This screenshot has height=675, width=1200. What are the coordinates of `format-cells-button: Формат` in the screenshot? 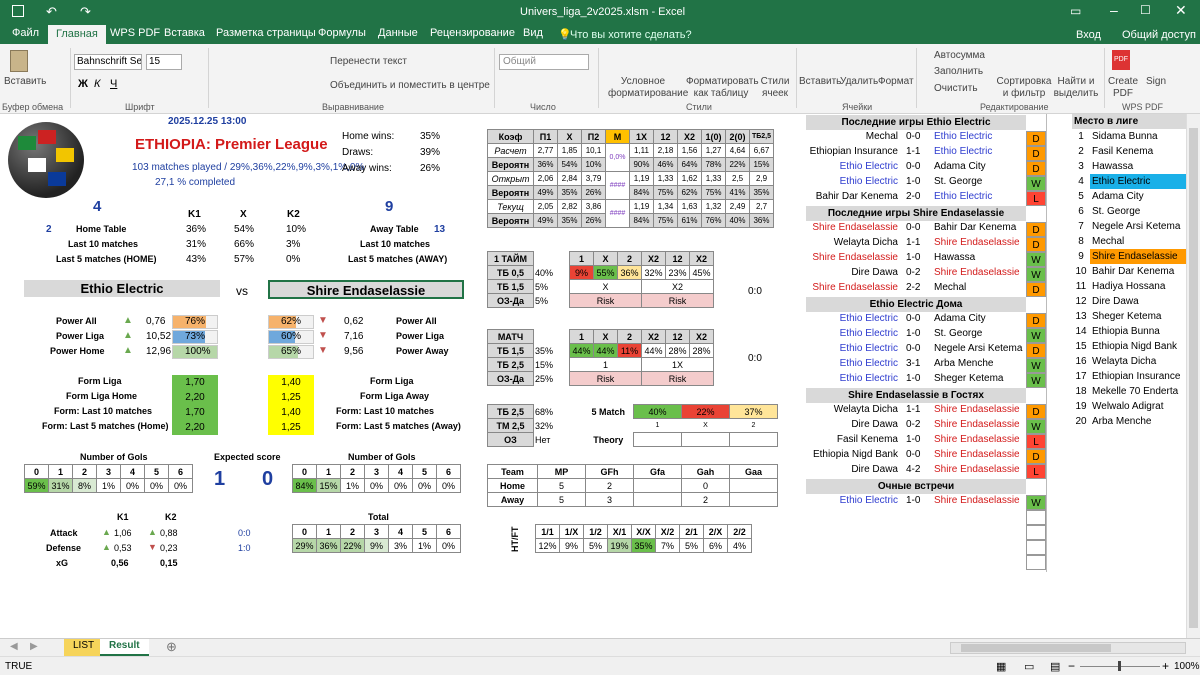 It's located at (896, 81).